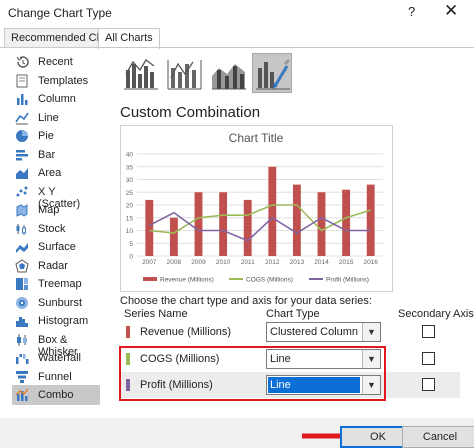  What do you see at coordinates (438, 437) in the screenshot?
I see `cancel-button: Cancel` at bounding box center [438, 437].